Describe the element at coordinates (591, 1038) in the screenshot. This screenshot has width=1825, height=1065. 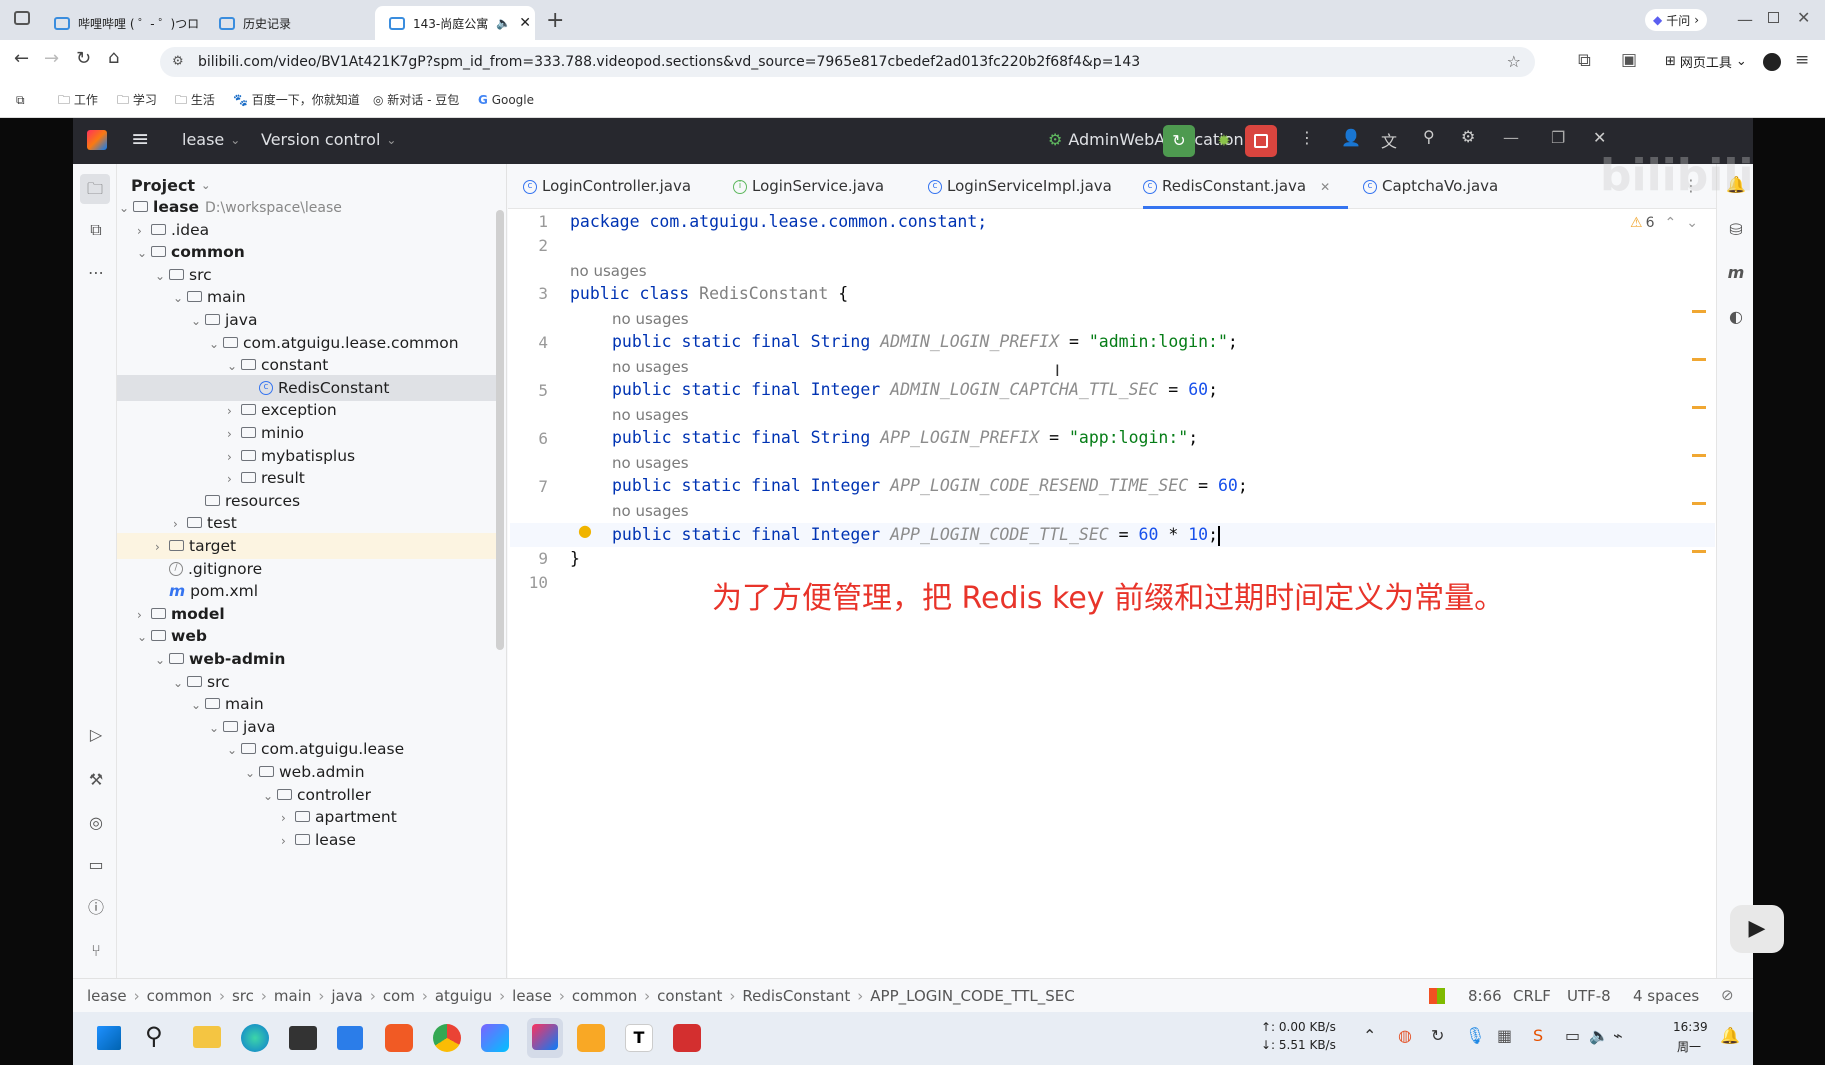
I see `sublime-icon` at that location.